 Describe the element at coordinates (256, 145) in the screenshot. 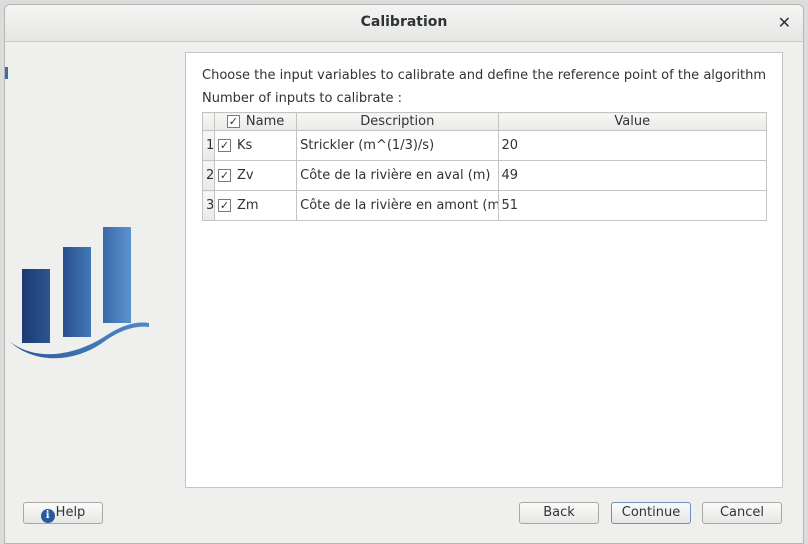

I see `name-cell: ✓ Ks` at that location.